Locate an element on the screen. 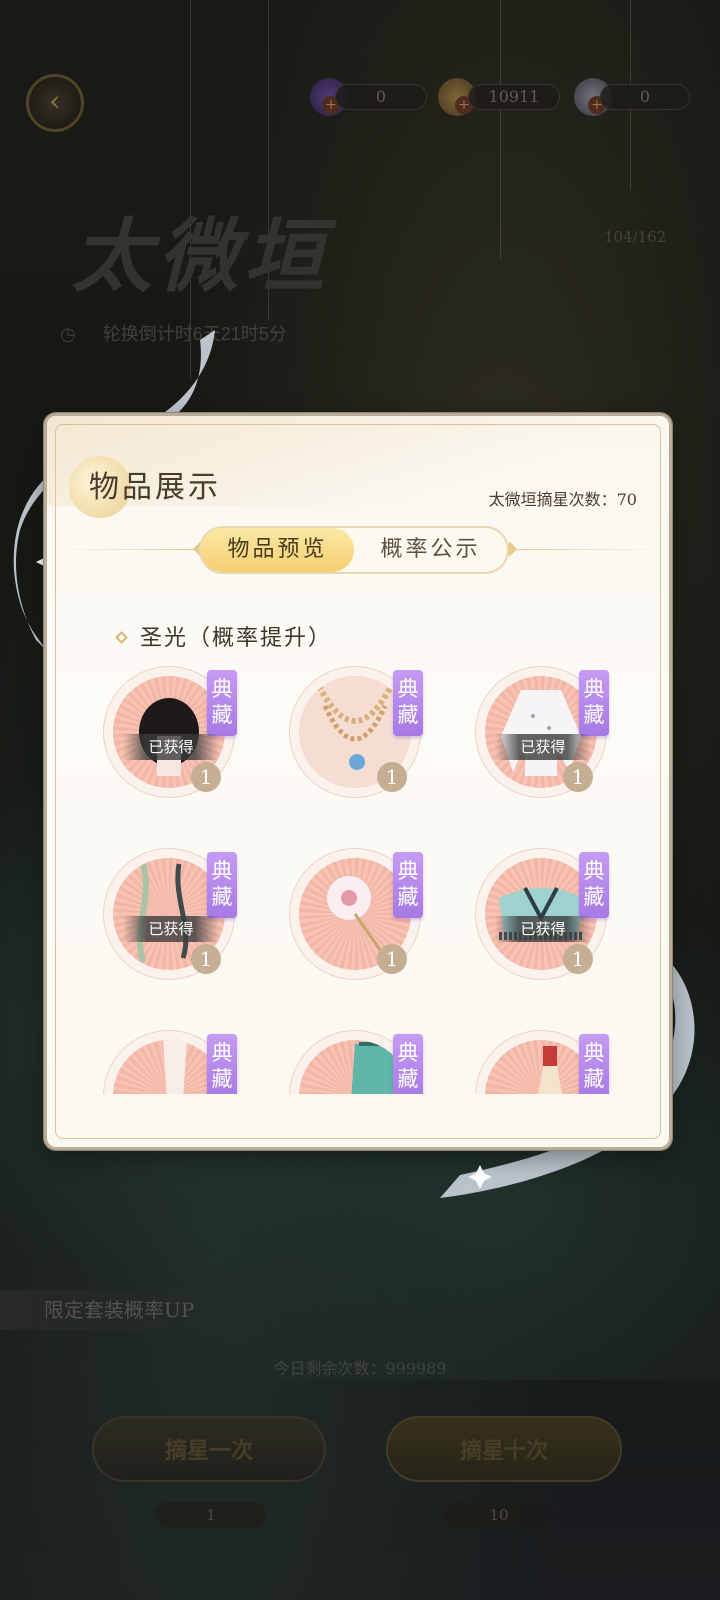 This screenshot has width=720, height=1600. section-heading: 圣光（概率提升） is located at coordinates (224, 636).